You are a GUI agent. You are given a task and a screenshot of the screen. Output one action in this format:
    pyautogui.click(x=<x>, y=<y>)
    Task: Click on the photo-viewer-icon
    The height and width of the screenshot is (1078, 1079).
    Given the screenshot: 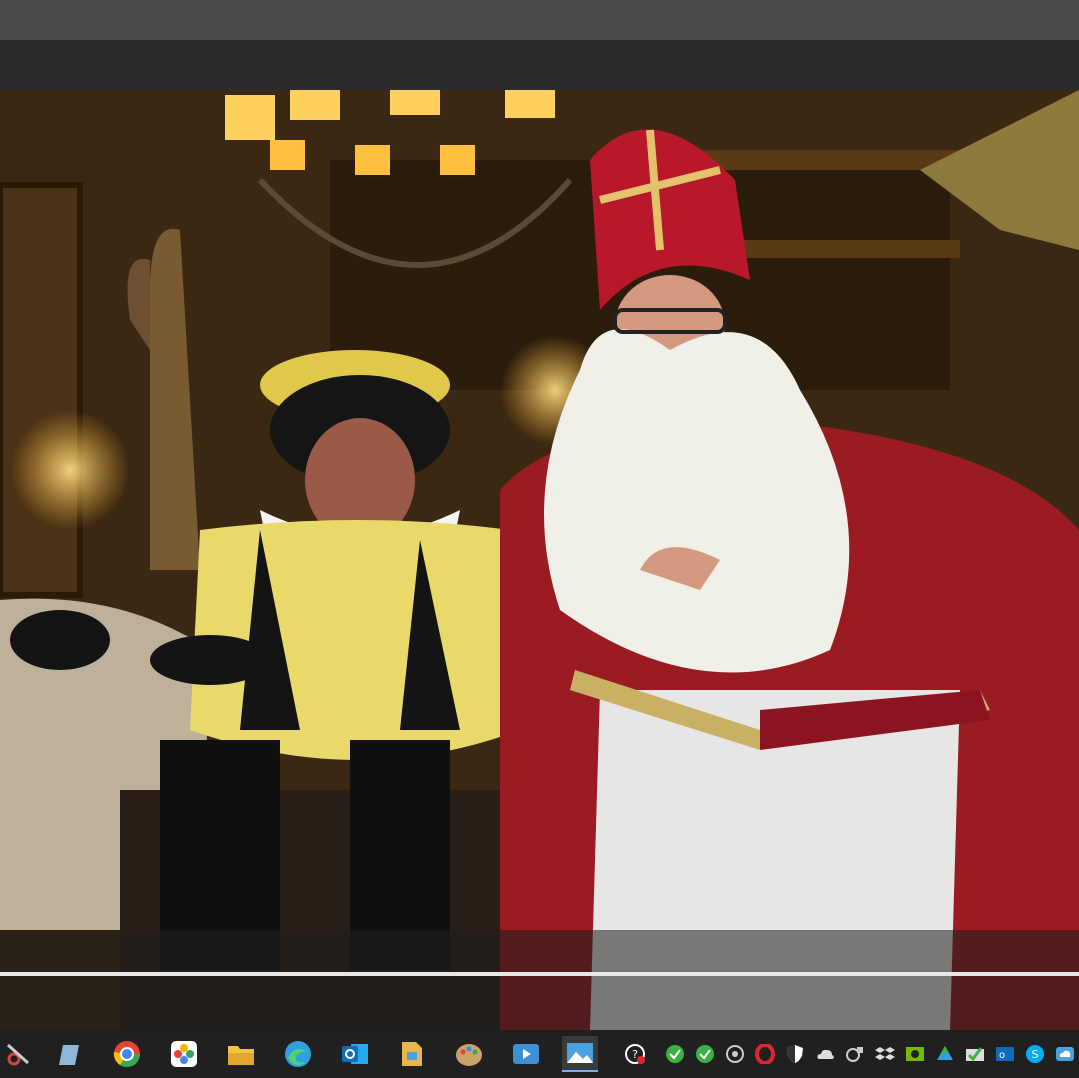 What is the action you would take?
    pyautogui.click(x=580, y=1054)
    